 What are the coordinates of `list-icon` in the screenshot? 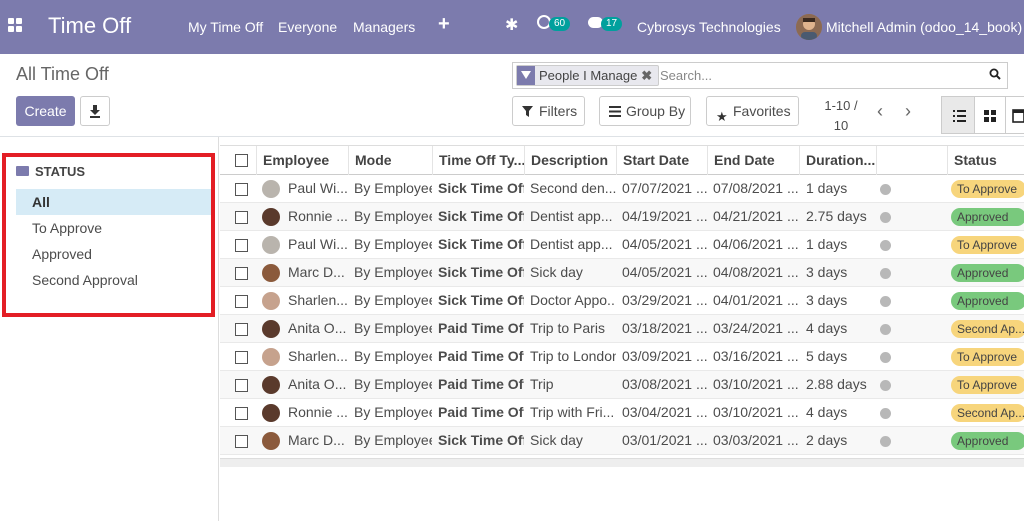 It's located at (615, 111).